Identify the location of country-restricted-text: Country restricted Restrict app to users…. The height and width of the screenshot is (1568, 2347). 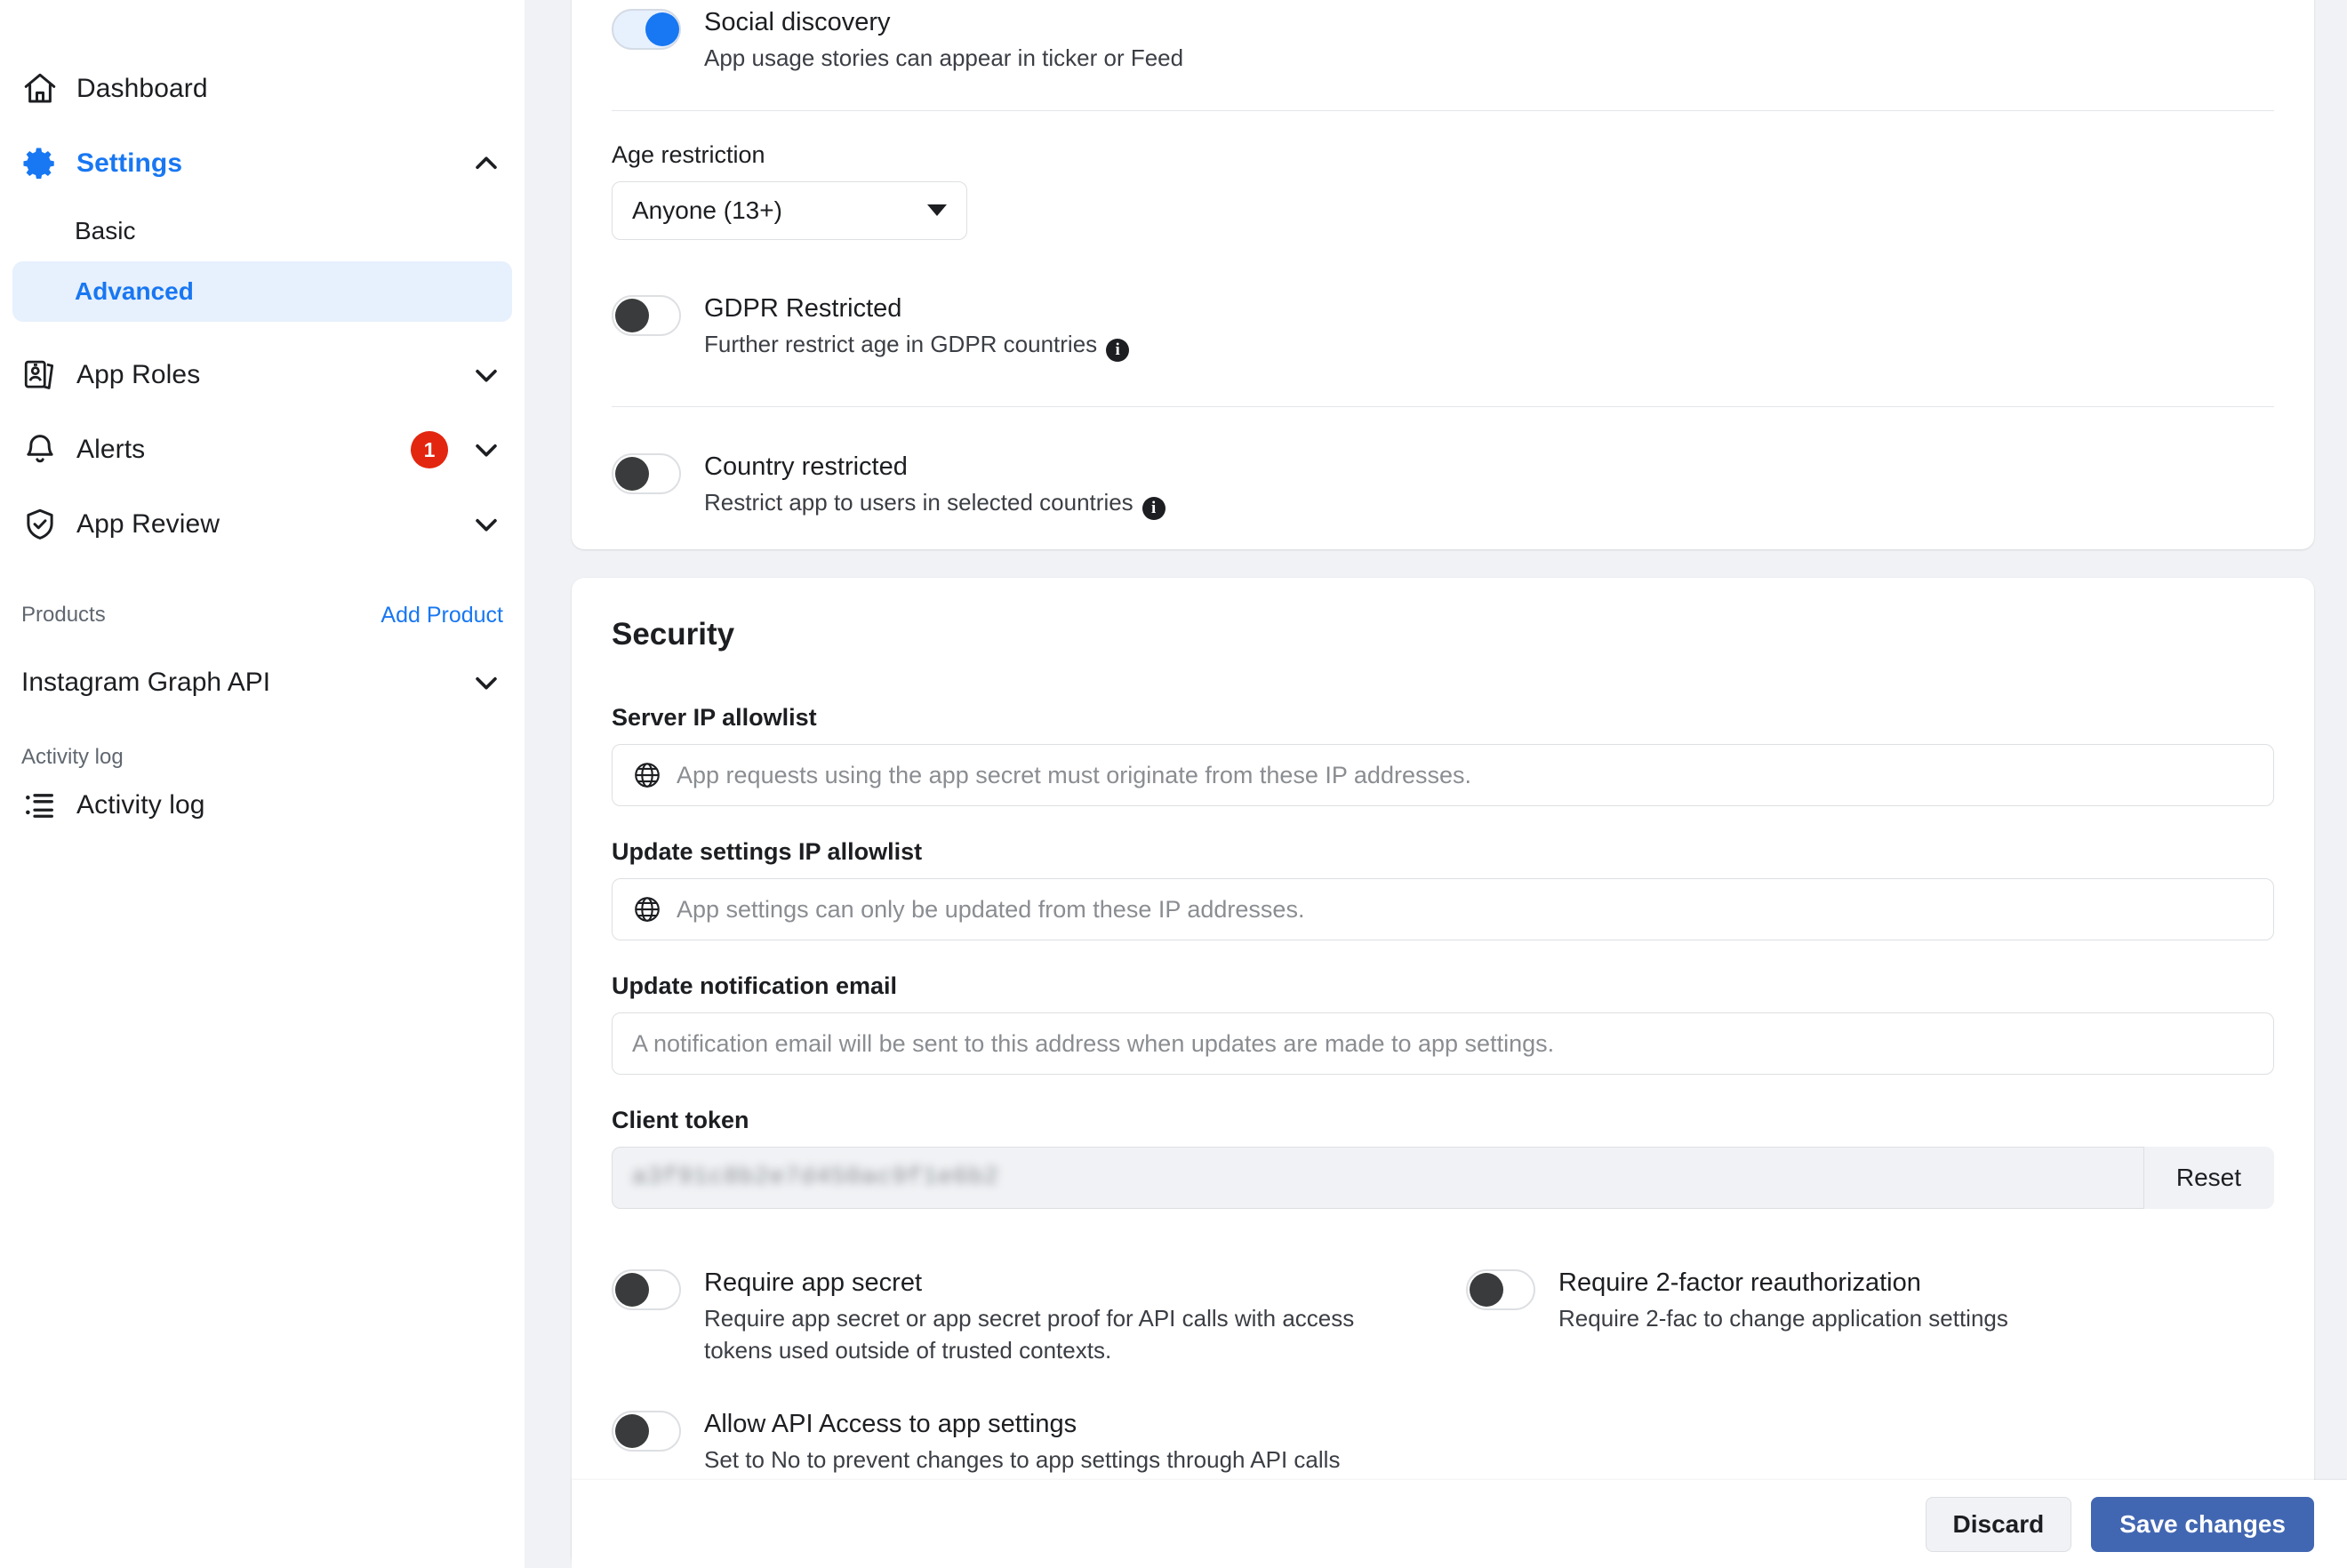
(934, 485).